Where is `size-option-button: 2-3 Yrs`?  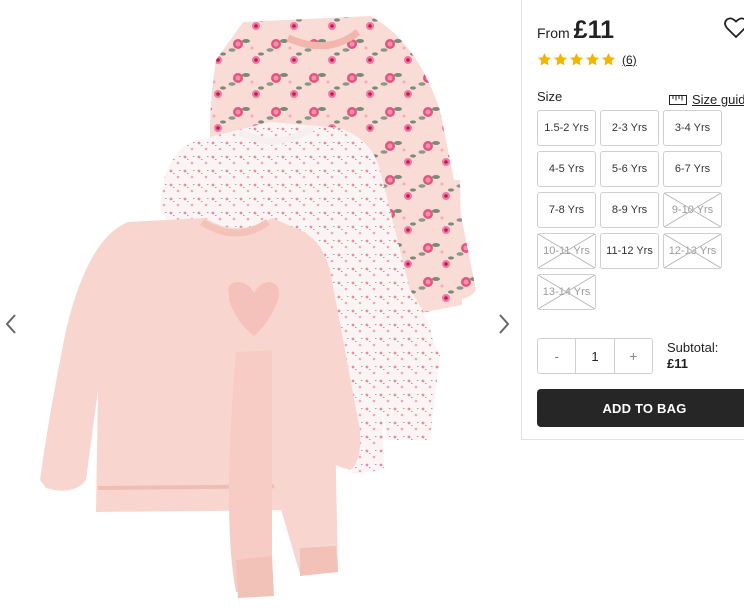
size-option-button: 2-3 Yrs is located at coordinates (629, 128).